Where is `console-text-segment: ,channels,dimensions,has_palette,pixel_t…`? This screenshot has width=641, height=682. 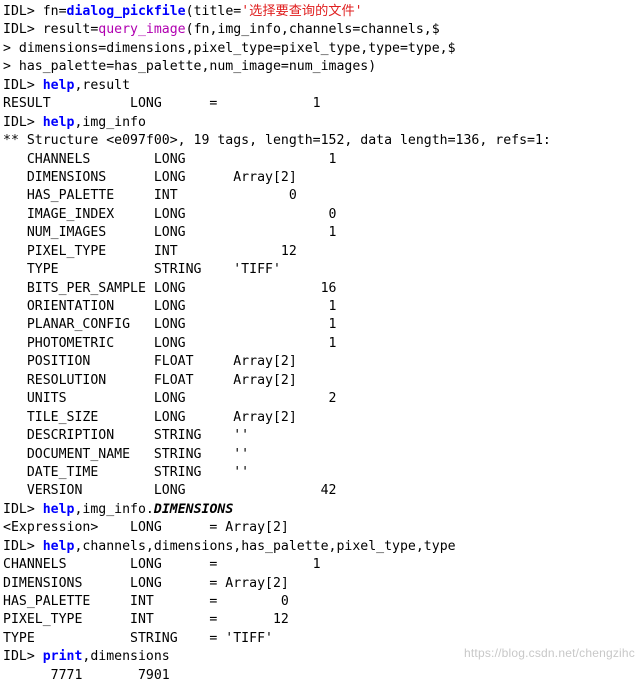 console-text-segment: ,channels,dimensions,has_palette,pixel_t… is located at coordinates (265, 546).